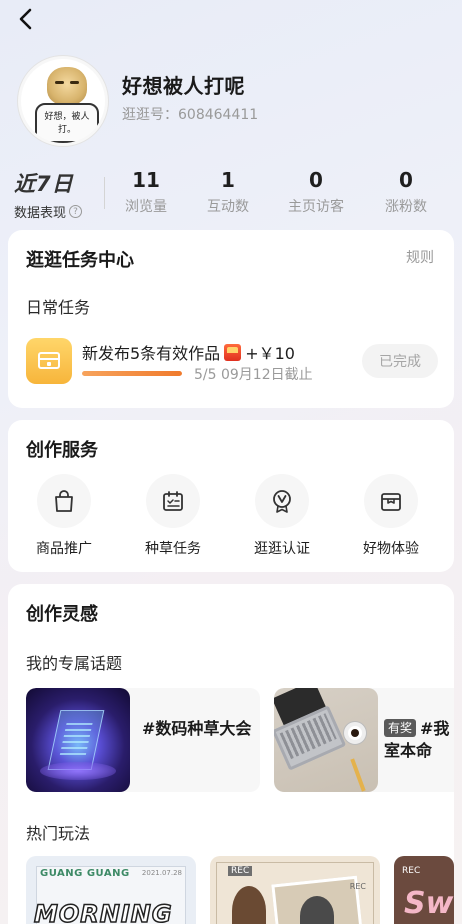  Describe the element at coordinates (270, 353) in the screenshot. I see `task-reward: +￥10` at that location.